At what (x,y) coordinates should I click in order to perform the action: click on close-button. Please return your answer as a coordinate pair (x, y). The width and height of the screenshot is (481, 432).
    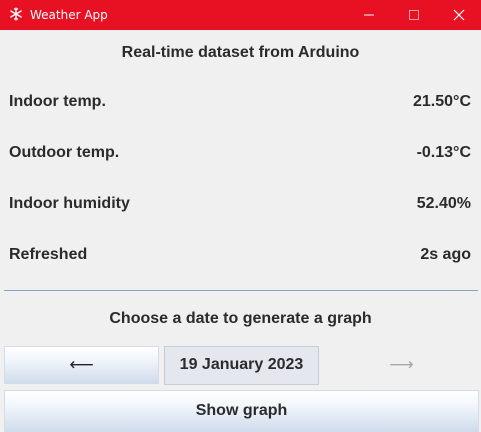
    Looking at the image, I should click on (458, 15).